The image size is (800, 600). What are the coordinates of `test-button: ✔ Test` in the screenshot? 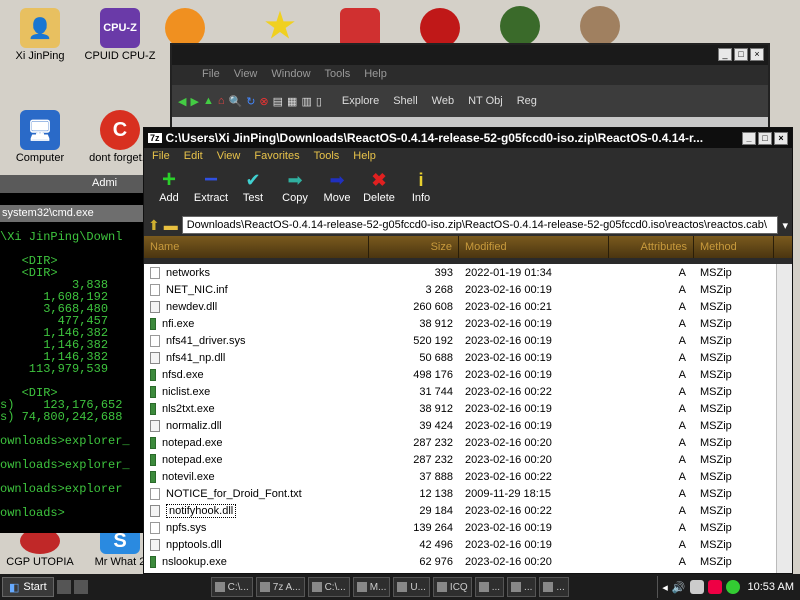 It's located at (253, 190).